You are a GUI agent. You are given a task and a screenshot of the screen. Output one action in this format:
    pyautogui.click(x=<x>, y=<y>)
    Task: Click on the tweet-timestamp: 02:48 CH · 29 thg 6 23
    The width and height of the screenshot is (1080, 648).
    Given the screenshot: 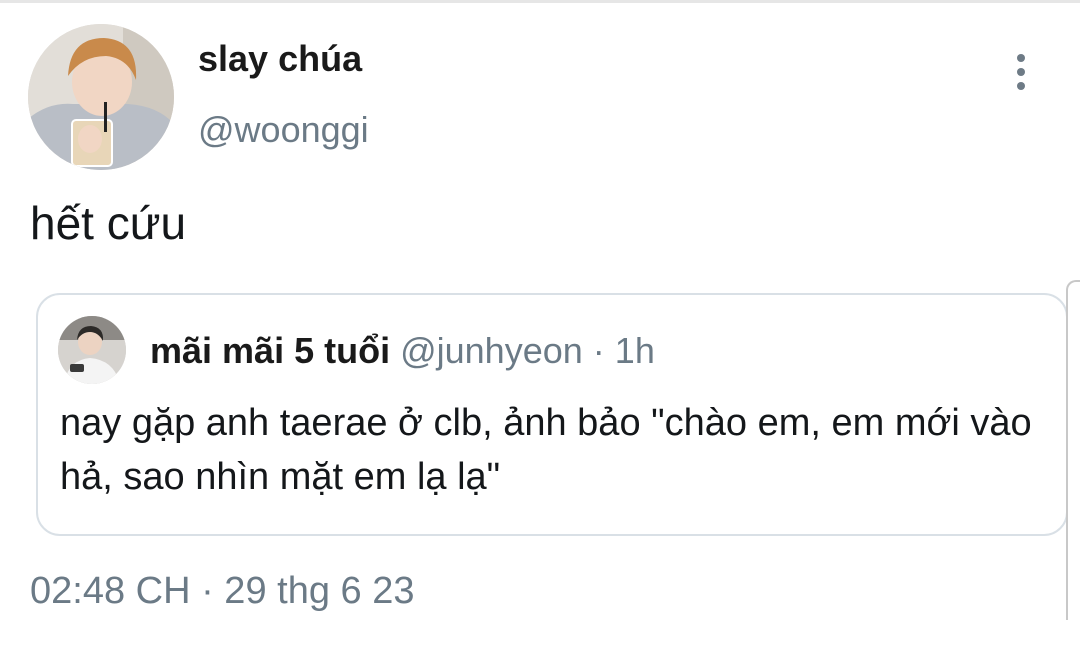 What is the action you would take?
    pyautogui.click(x=222, y=591)
    